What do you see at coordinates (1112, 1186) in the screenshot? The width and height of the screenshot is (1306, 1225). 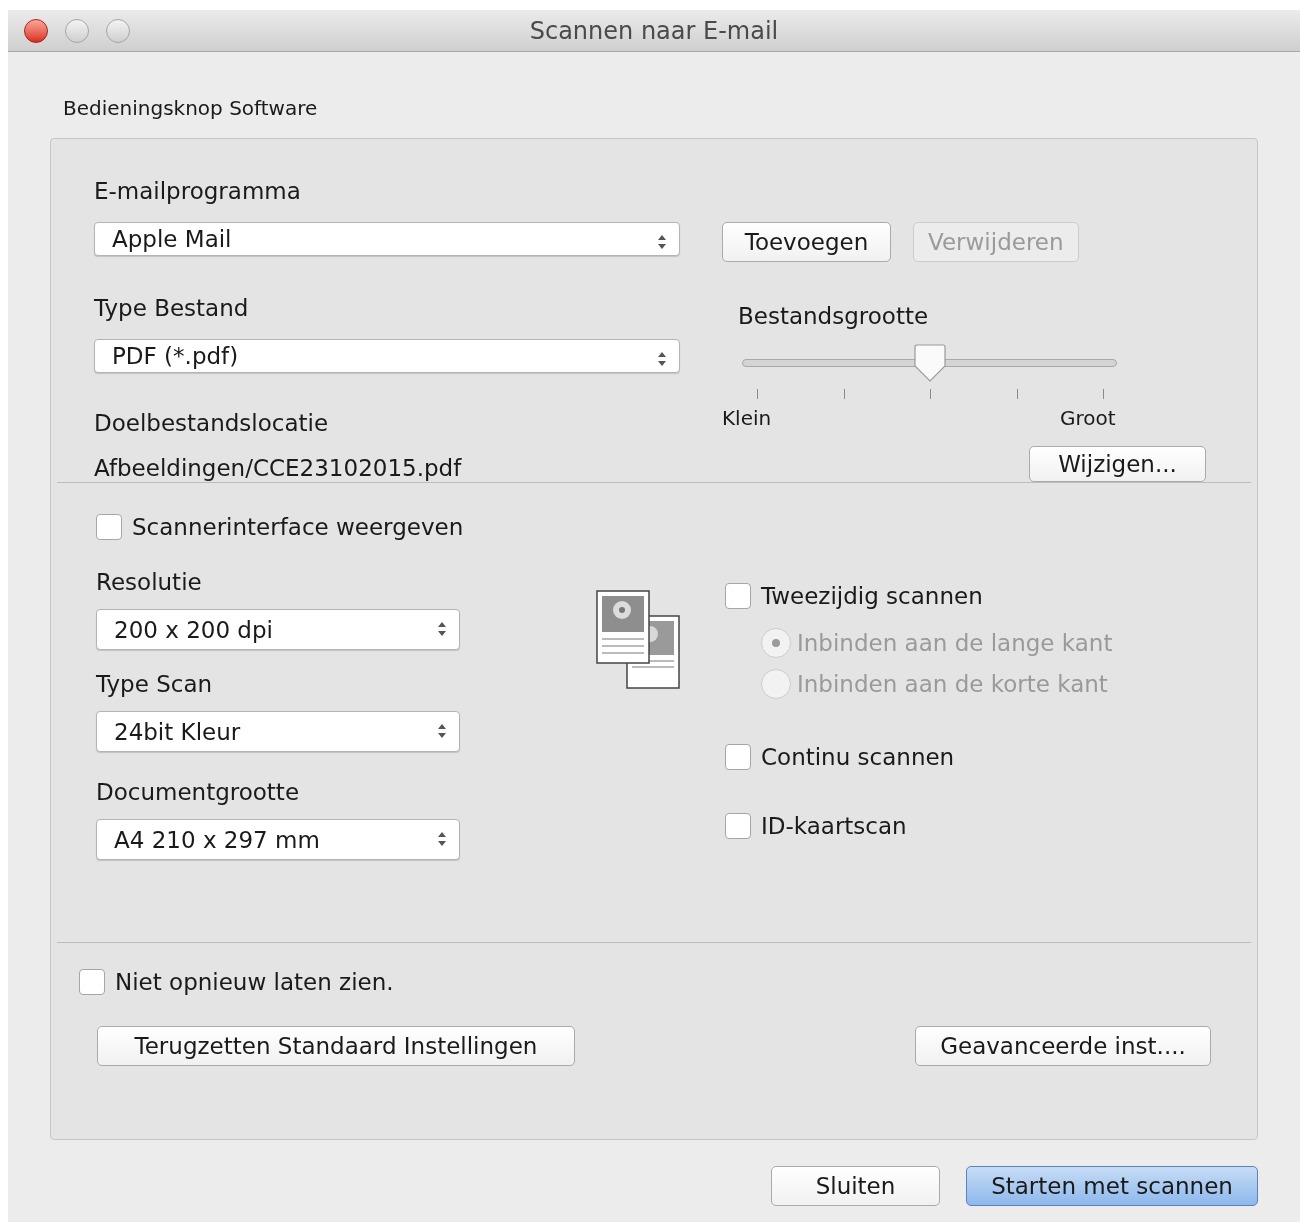 I see `button: Starten met scannen` at bounding box center [1112, 1186].